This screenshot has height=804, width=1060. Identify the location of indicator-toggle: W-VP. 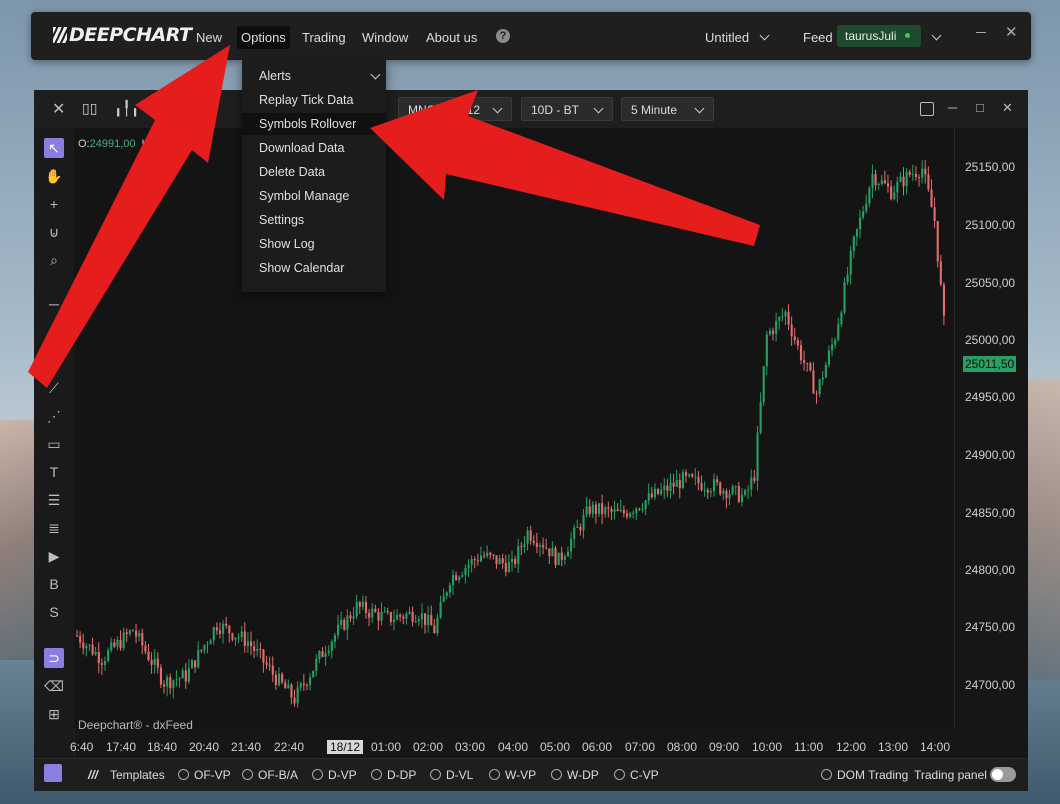
(512, 775).